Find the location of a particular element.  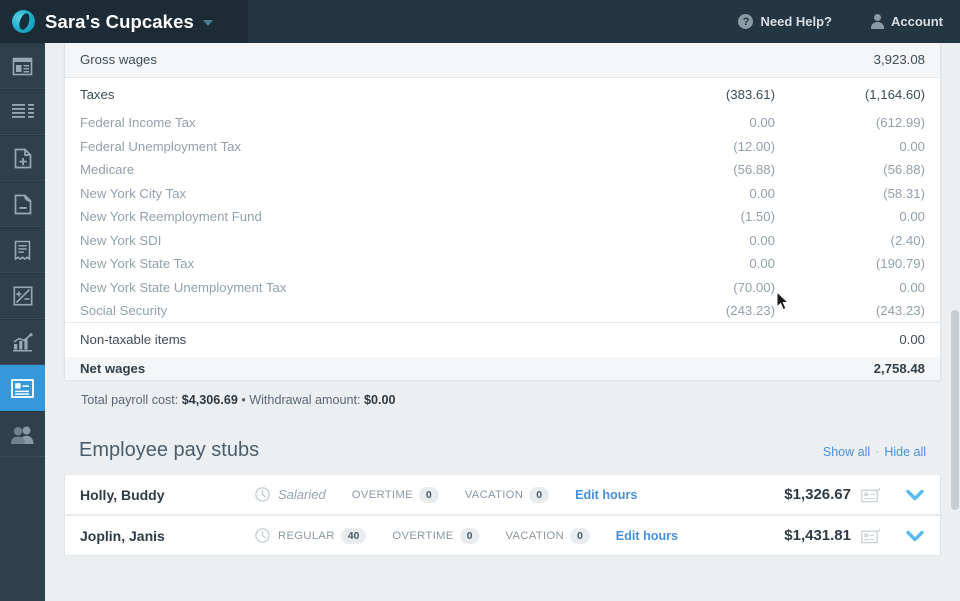

brand-company-switcher: Sara's Cupcakes is located at coordinates (124, 21).